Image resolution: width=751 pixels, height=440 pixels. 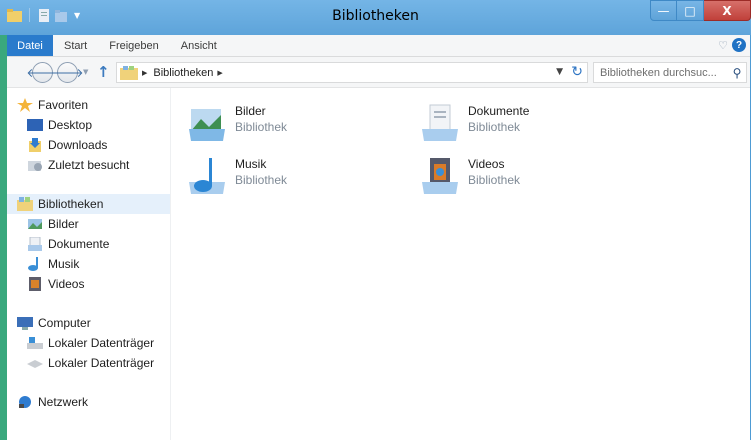 I want to click on recent-places-icon, so click(x=35, y=166).